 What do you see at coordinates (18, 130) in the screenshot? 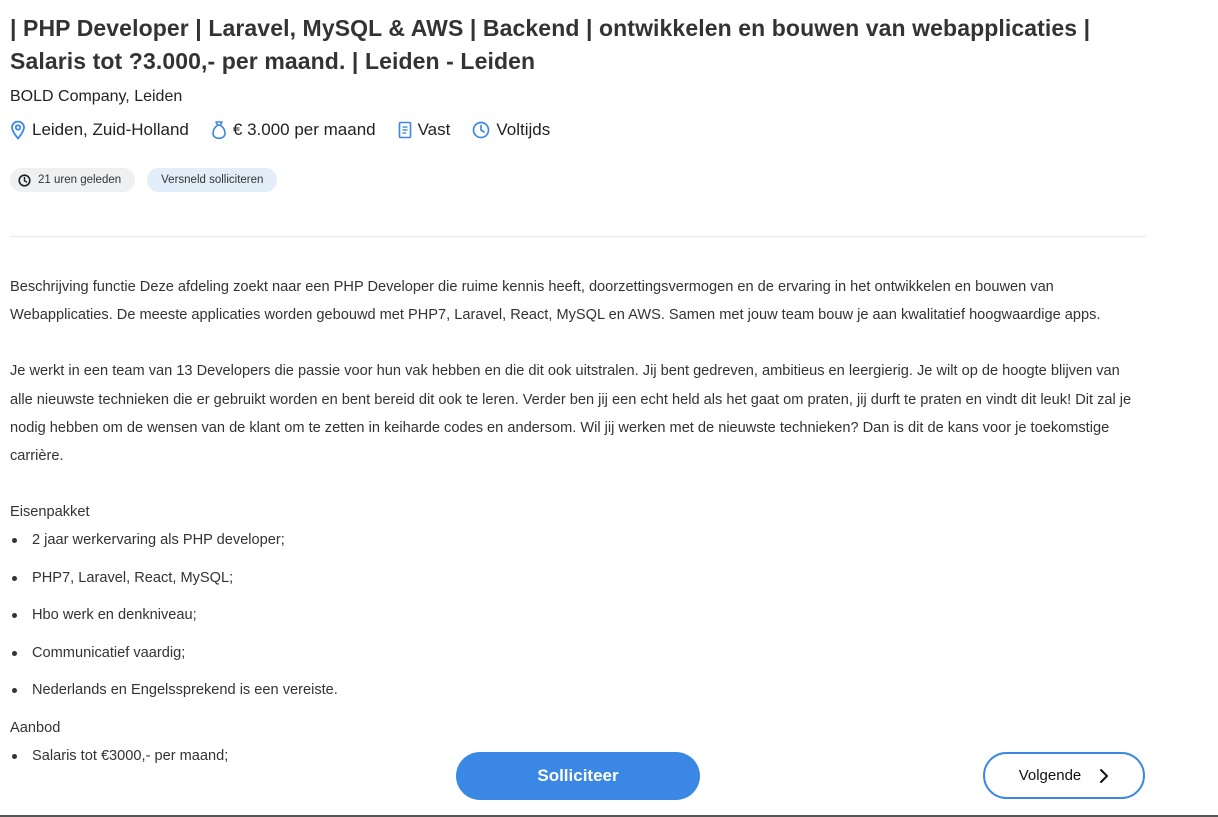
I see `map-pin-icon` at bounding box center [18, 130].